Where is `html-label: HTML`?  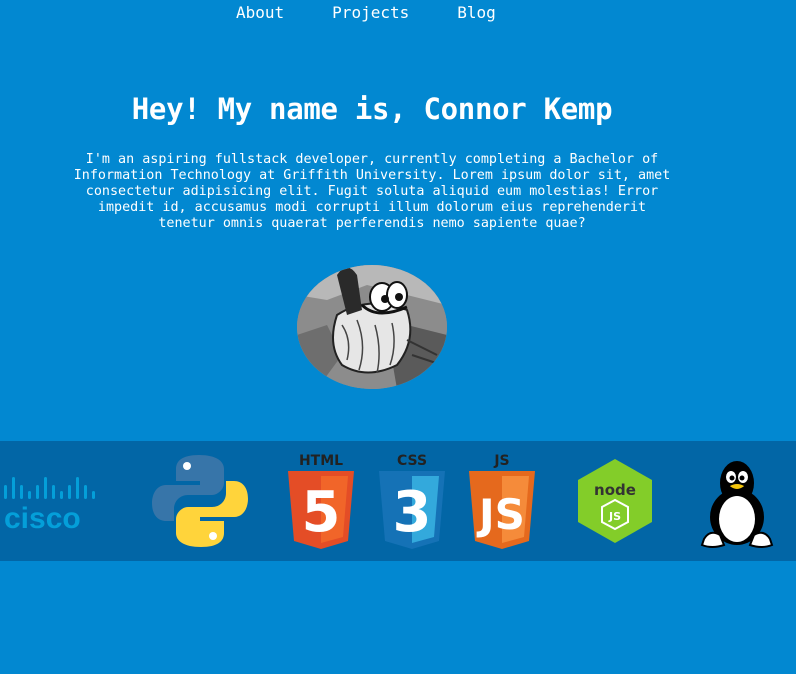
html-label: HTML is located at coordinates (321, 461).